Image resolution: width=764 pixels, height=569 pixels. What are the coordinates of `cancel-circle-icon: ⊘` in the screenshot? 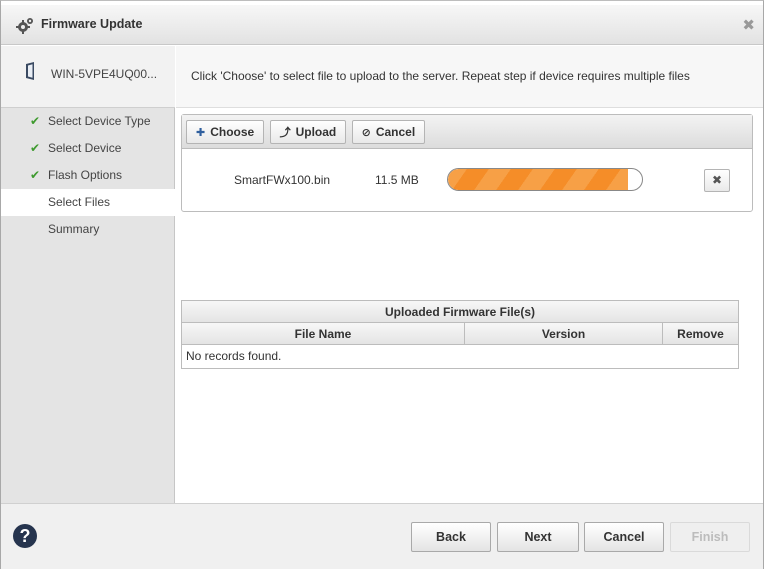 It's located at (366, 133).